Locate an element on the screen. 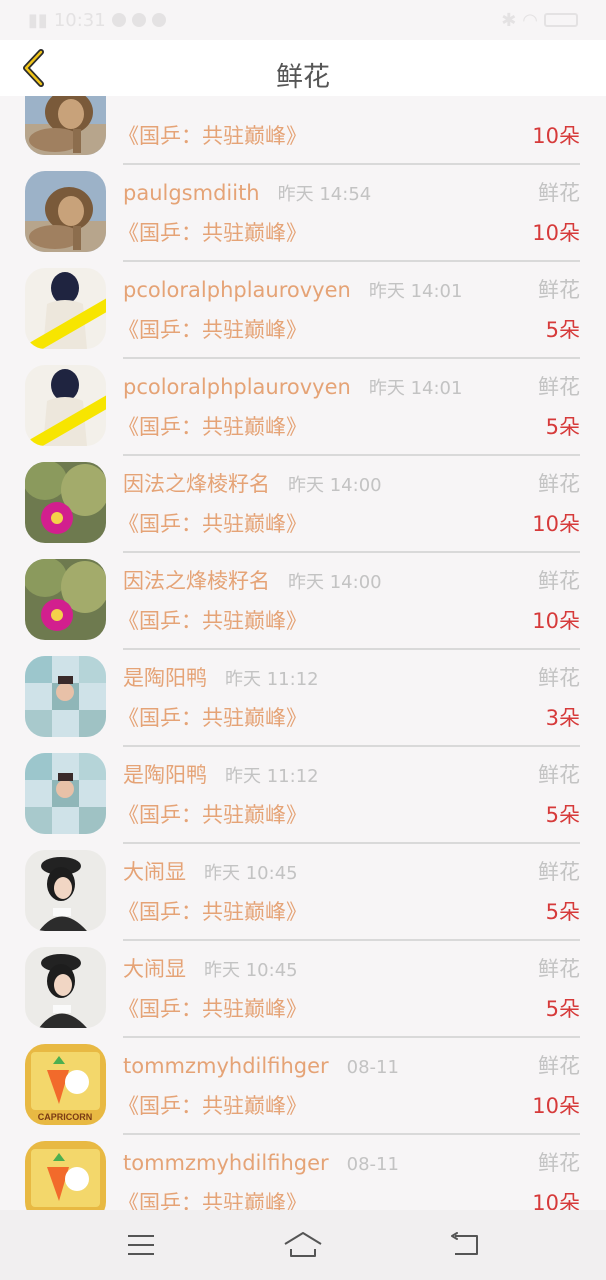 The width and height of the screenshot is (606, 1280). menu-button is located at coordinates (141, 1245).